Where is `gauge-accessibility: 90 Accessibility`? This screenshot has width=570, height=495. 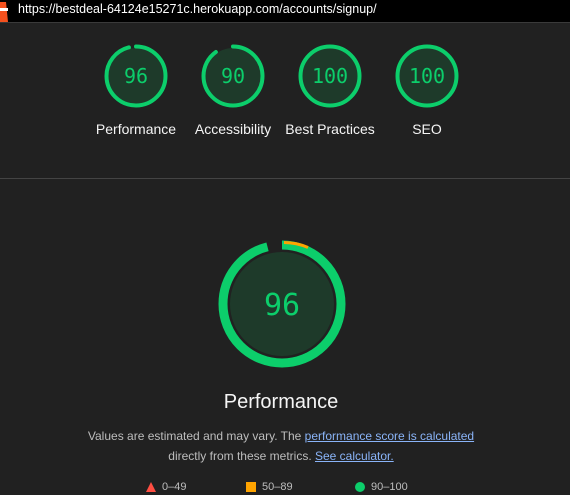
gauge-accessibility: 90 Accessibility is located at coordinates (233, 91).